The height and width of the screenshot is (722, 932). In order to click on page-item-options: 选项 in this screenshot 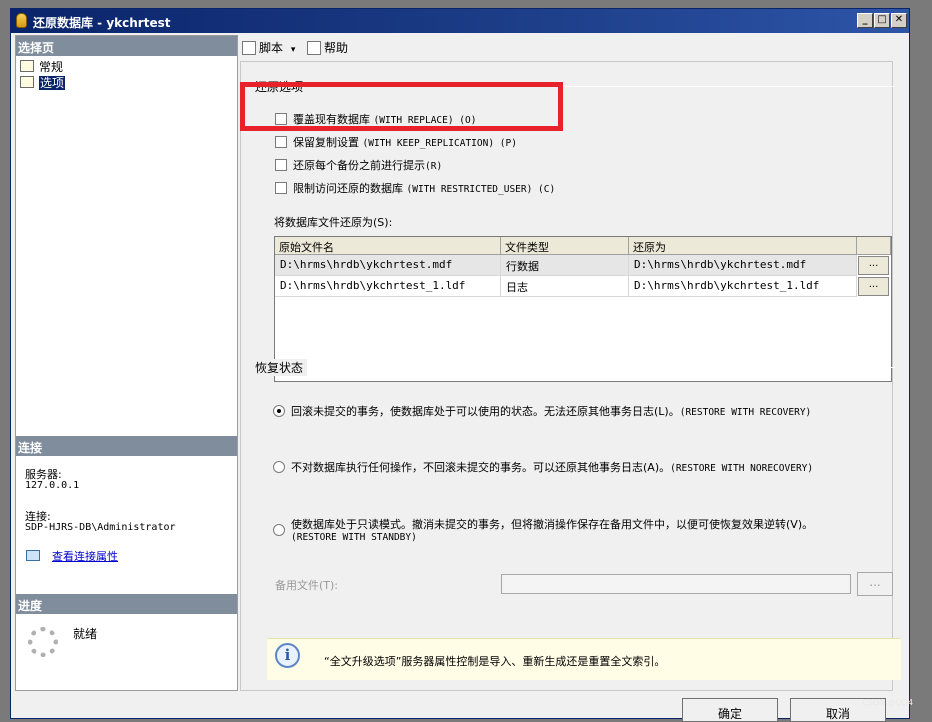, I will do `click(43, 82)`.